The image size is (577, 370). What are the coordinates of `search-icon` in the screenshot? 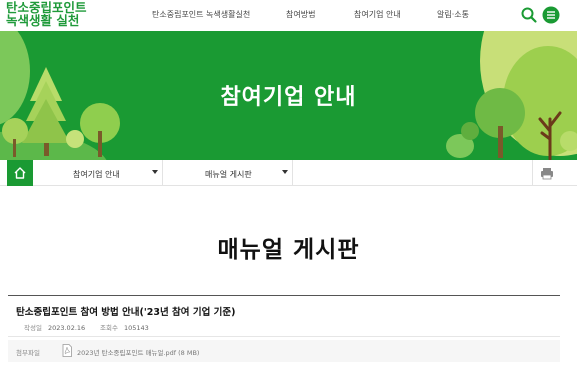 It's located at (529, 15).